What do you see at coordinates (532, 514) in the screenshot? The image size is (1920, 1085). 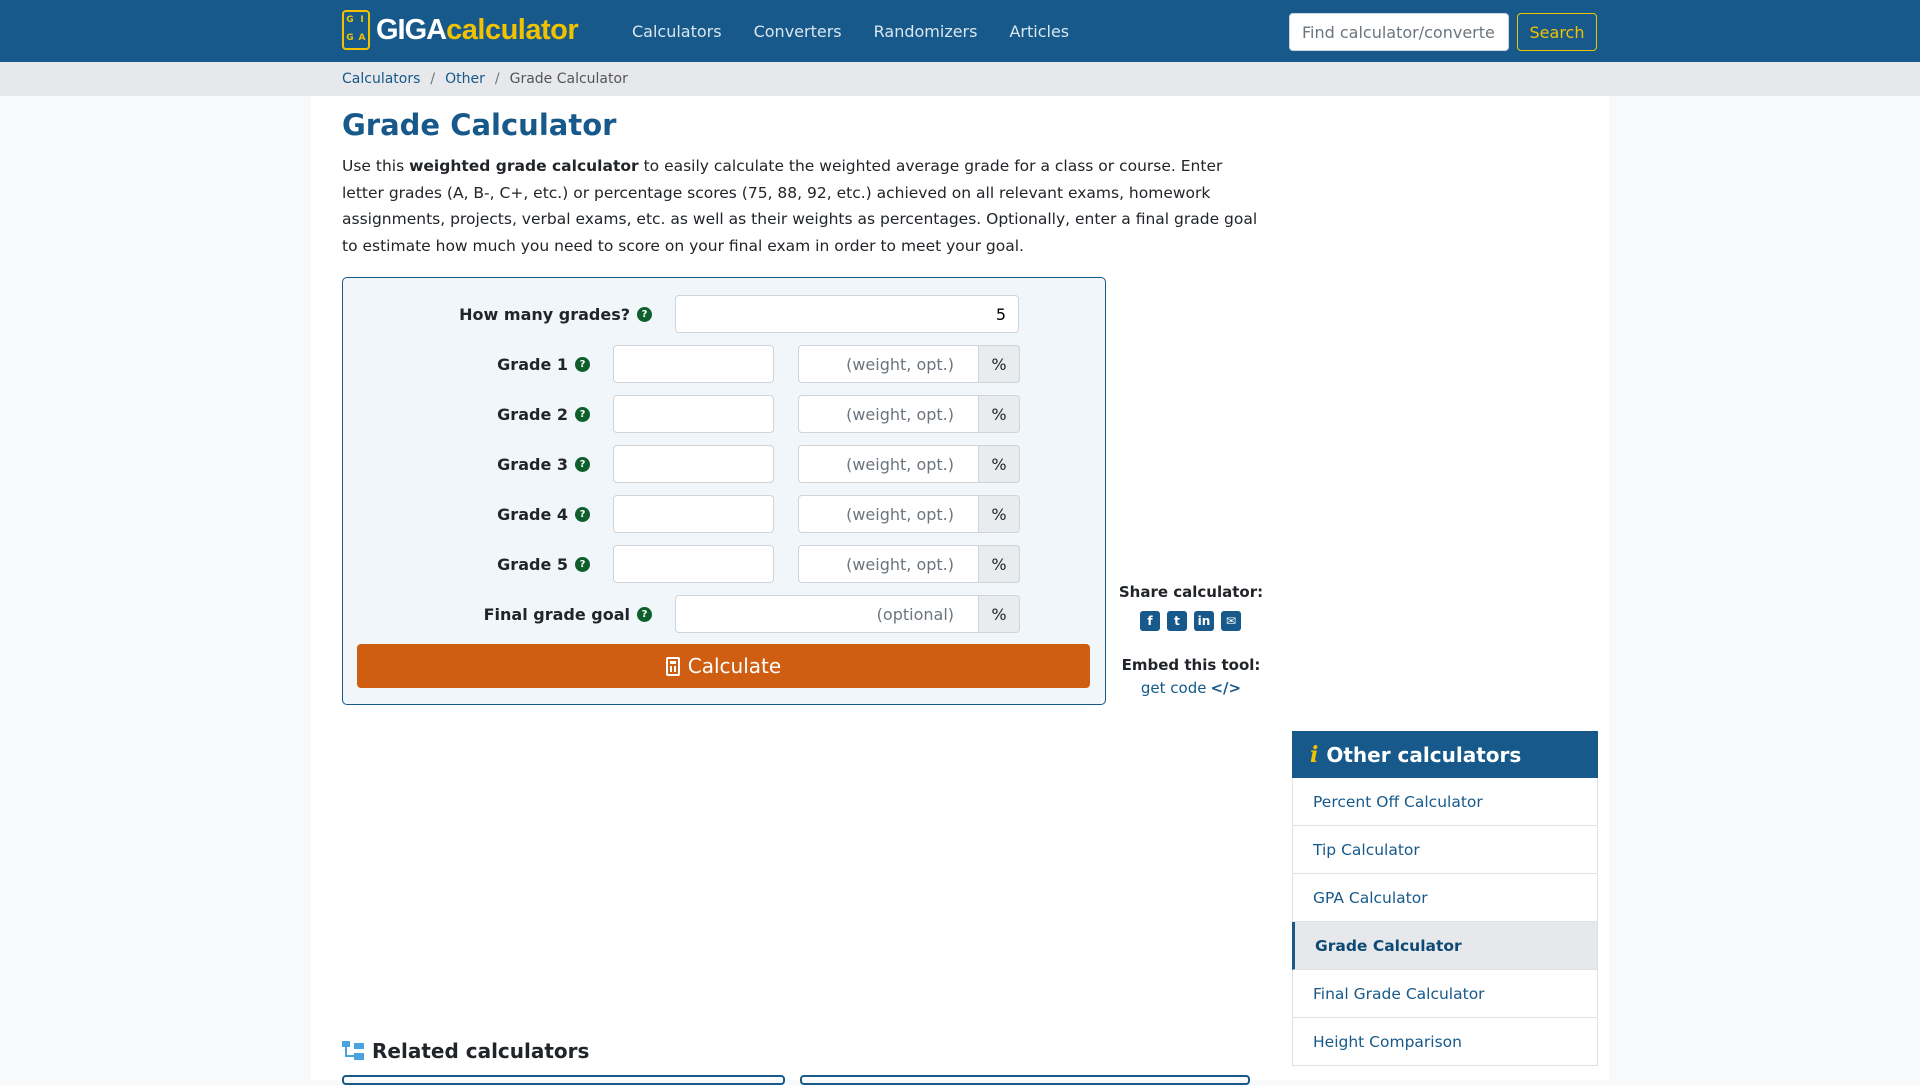 I see `grade-label-text: Grade 4` at bounding box center [532, 514].